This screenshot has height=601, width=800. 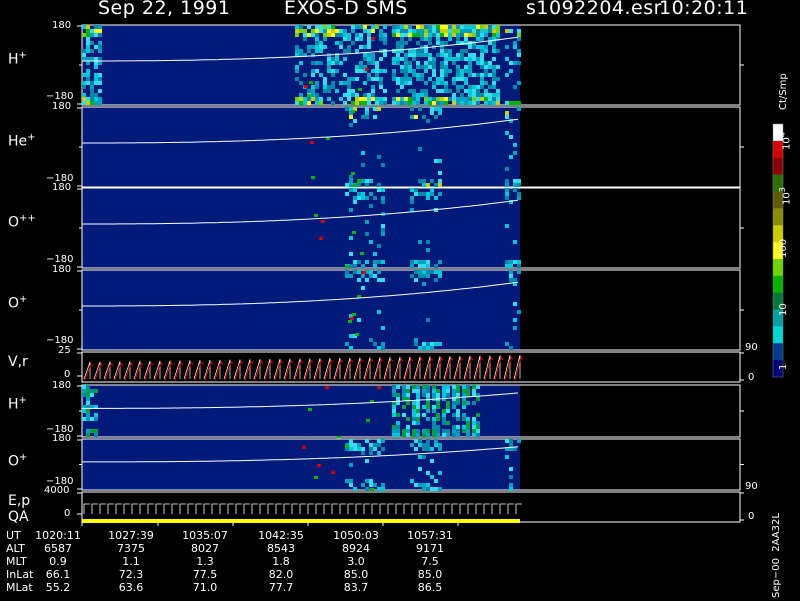 What do you see at coordinates (751, 516) in the screenshot?
I see `ep-right-bottom-tick: 0` at bounding box center [751, 516].